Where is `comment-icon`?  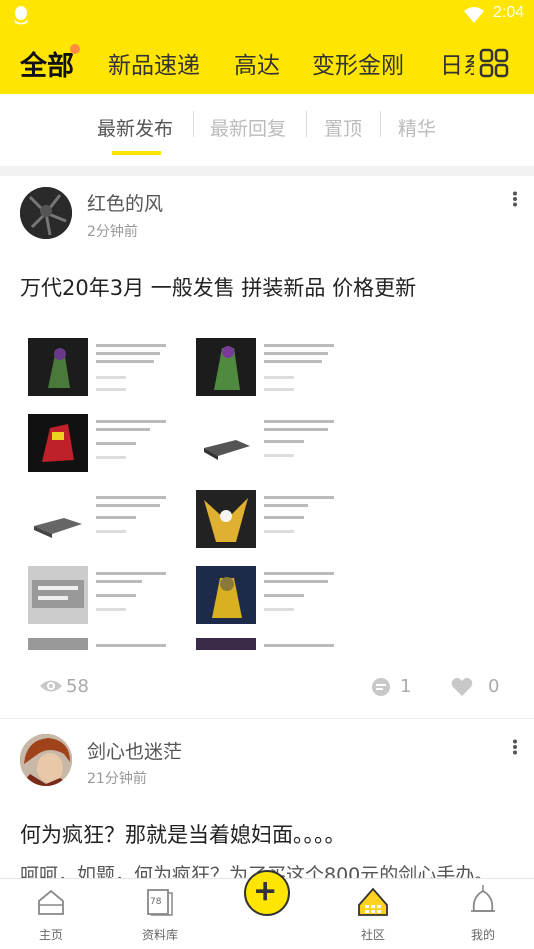 comment-icon is located at coordinates (381, 687).